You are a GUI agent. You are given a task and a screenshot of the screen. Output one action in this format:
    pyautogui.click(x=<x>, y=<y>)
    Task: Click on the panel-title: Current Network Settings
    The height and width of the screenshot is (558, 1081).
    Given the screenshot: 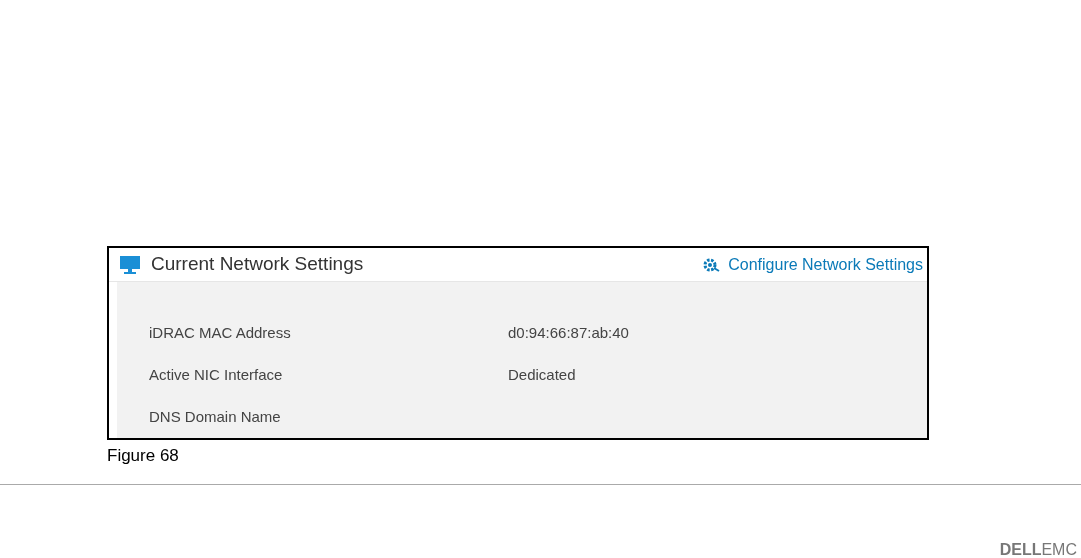 What is the action you would take?
    pyautogui.click(x=257, y=264)
    